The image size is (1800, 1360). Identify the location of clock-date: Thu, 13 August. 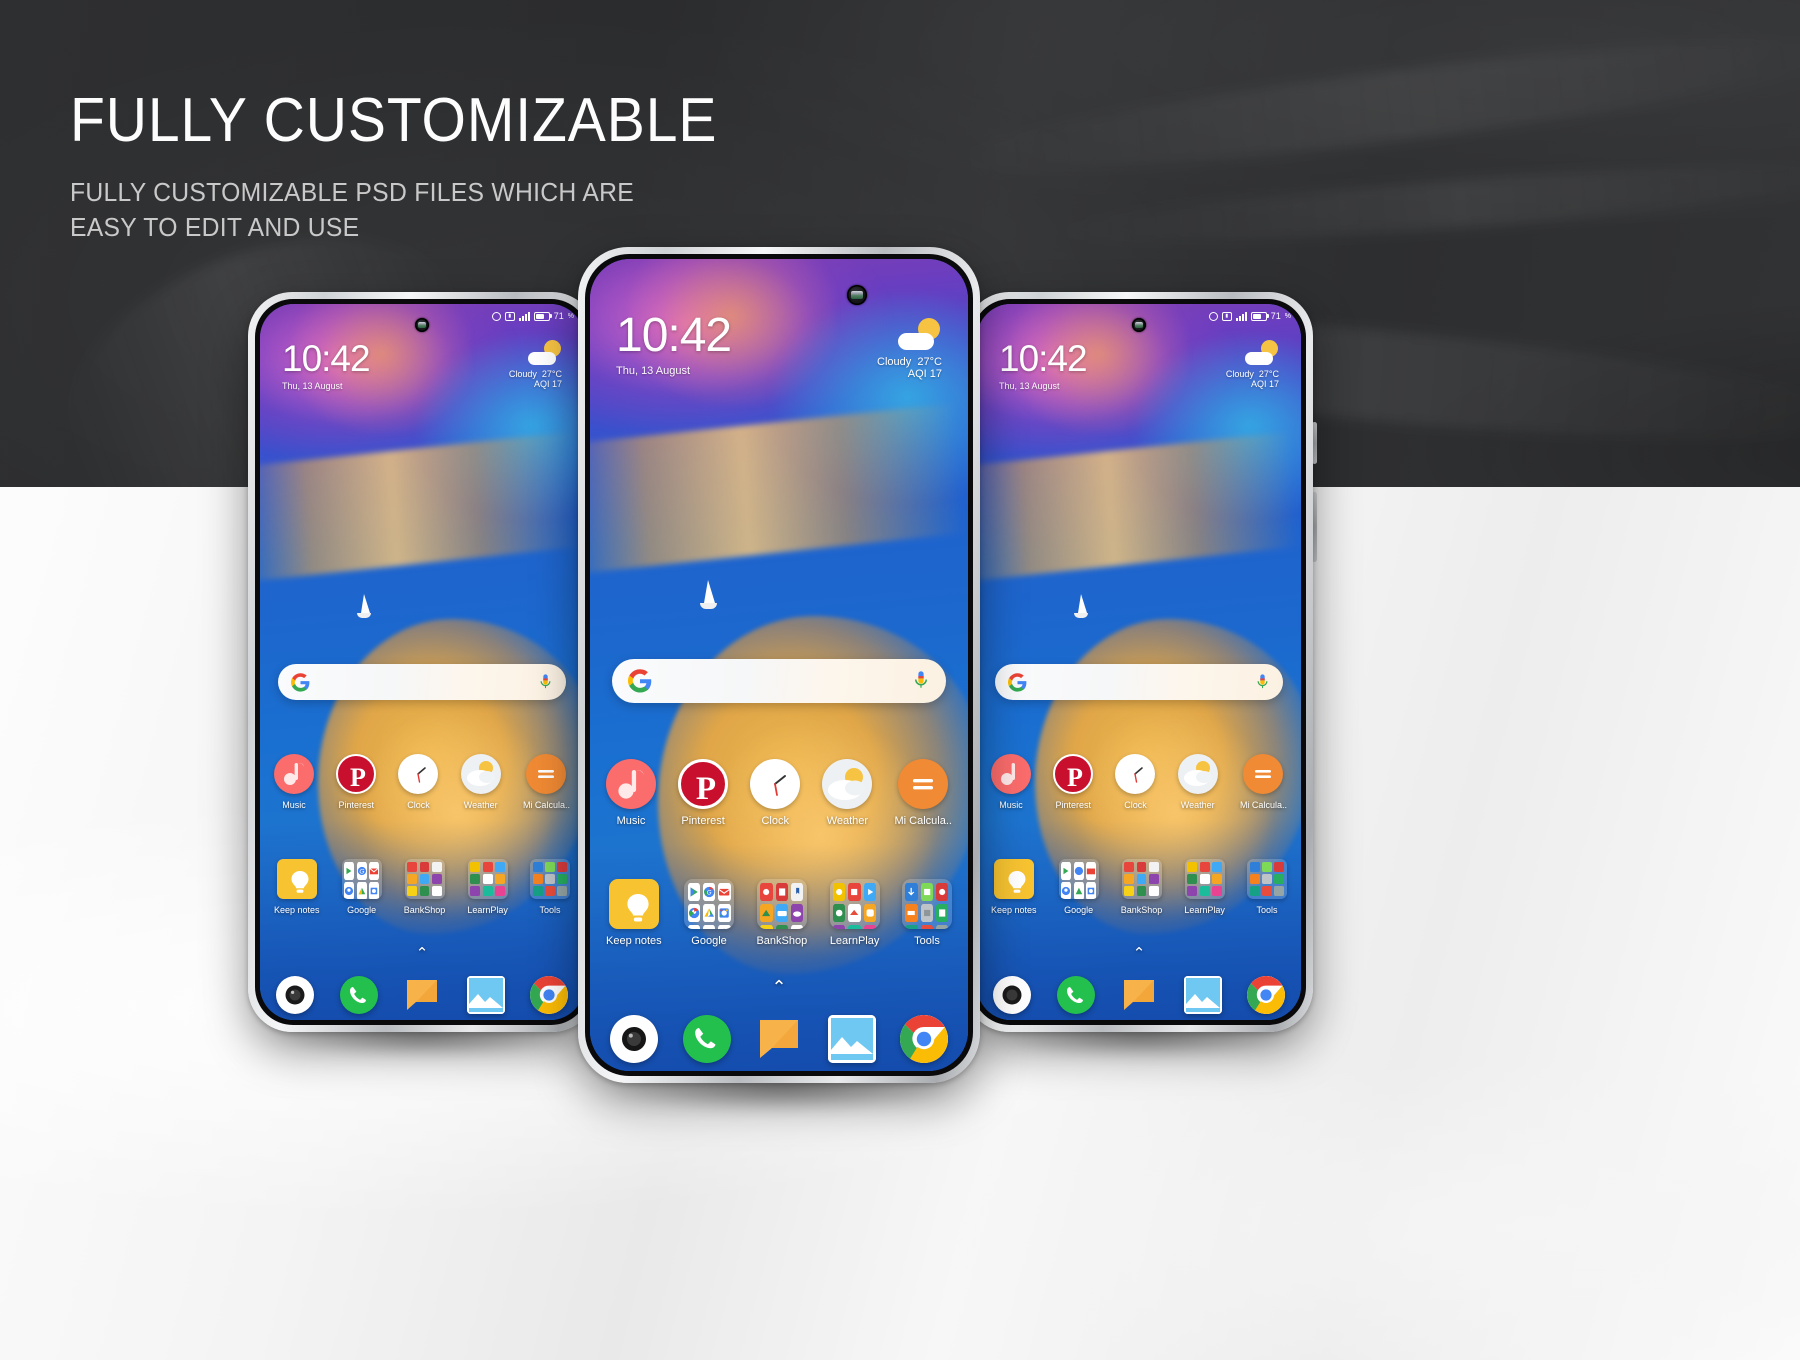
(1029, 386).